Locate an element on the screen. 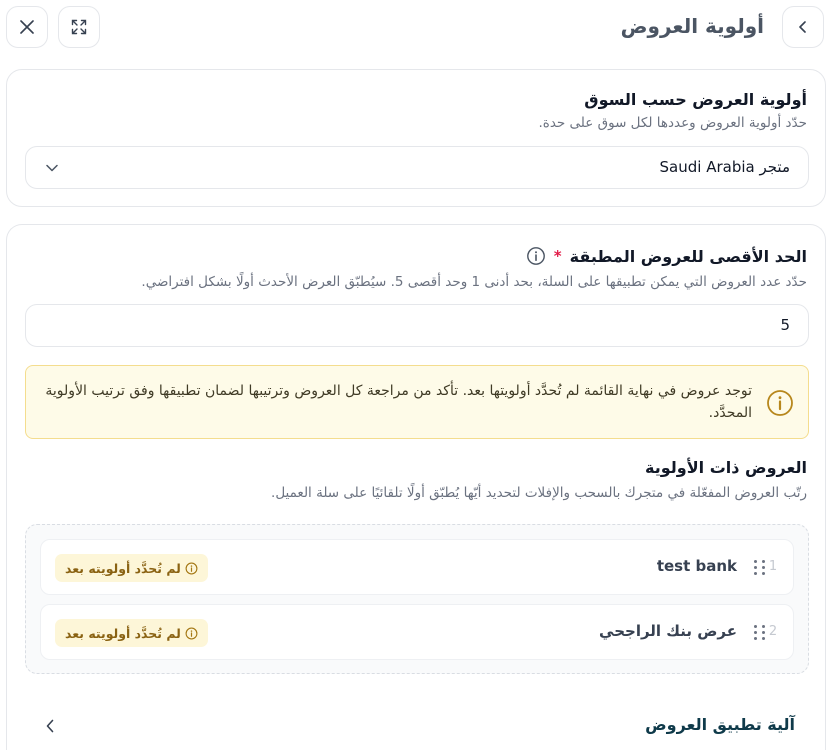  warning-info-icon is located at coordinates (780, 403).